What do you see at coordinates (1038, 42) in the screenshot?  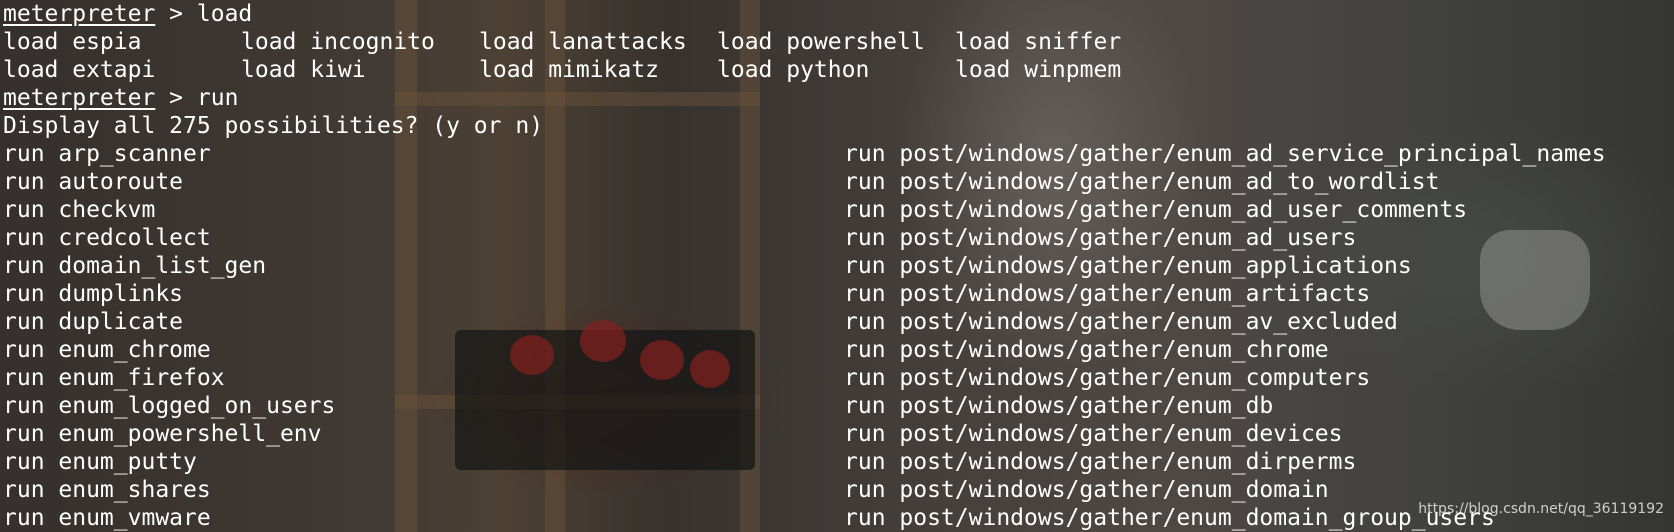 I see `completion-item: load sniffer` at bounding box center [1038, 42].